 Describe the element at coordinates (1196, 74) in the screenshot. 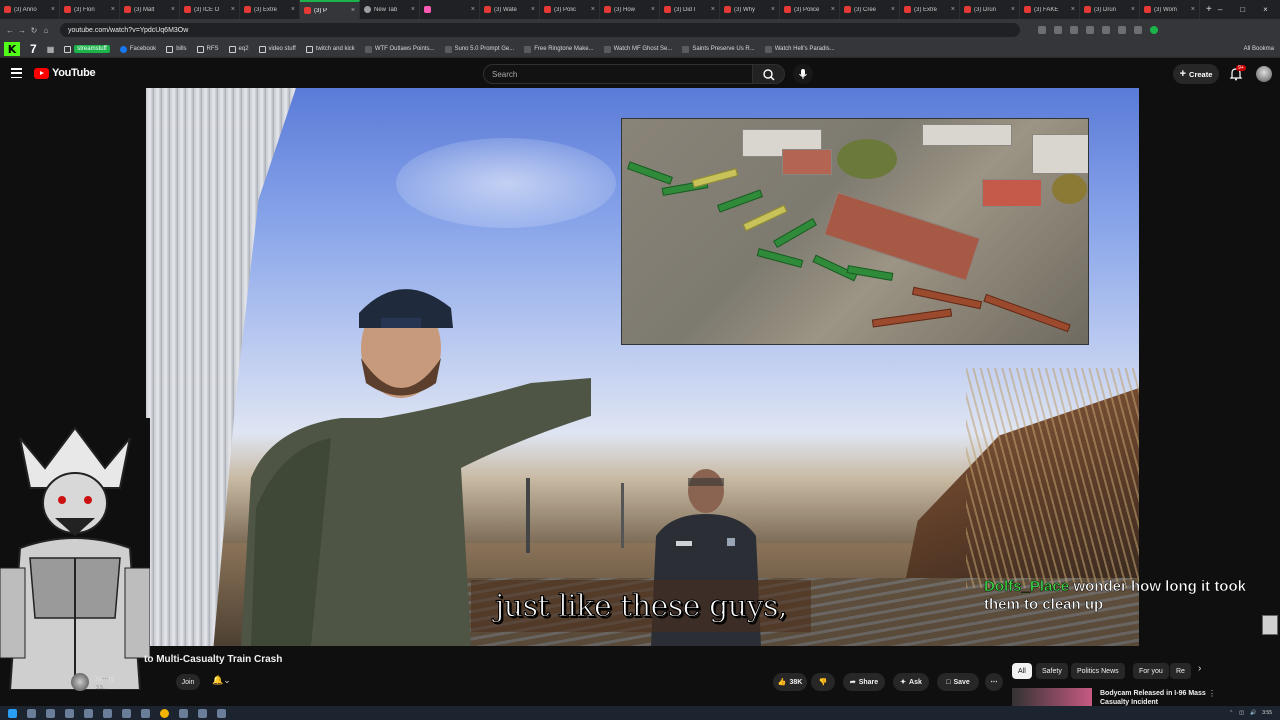

I see `create-button: + Create` at that location.